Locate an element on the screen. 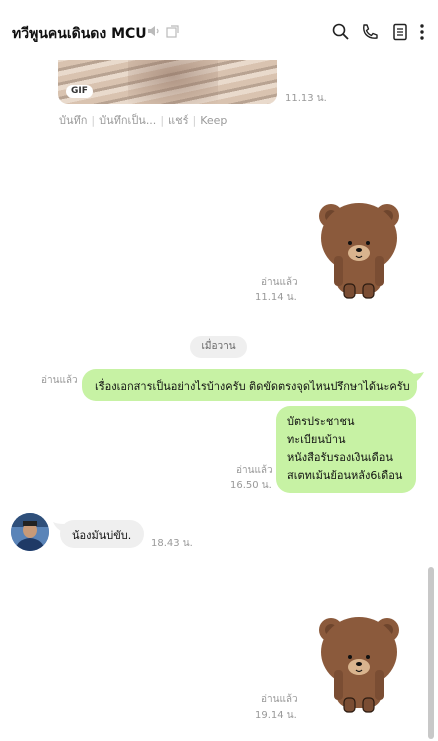  avatar is located at coordinates (30, 532).